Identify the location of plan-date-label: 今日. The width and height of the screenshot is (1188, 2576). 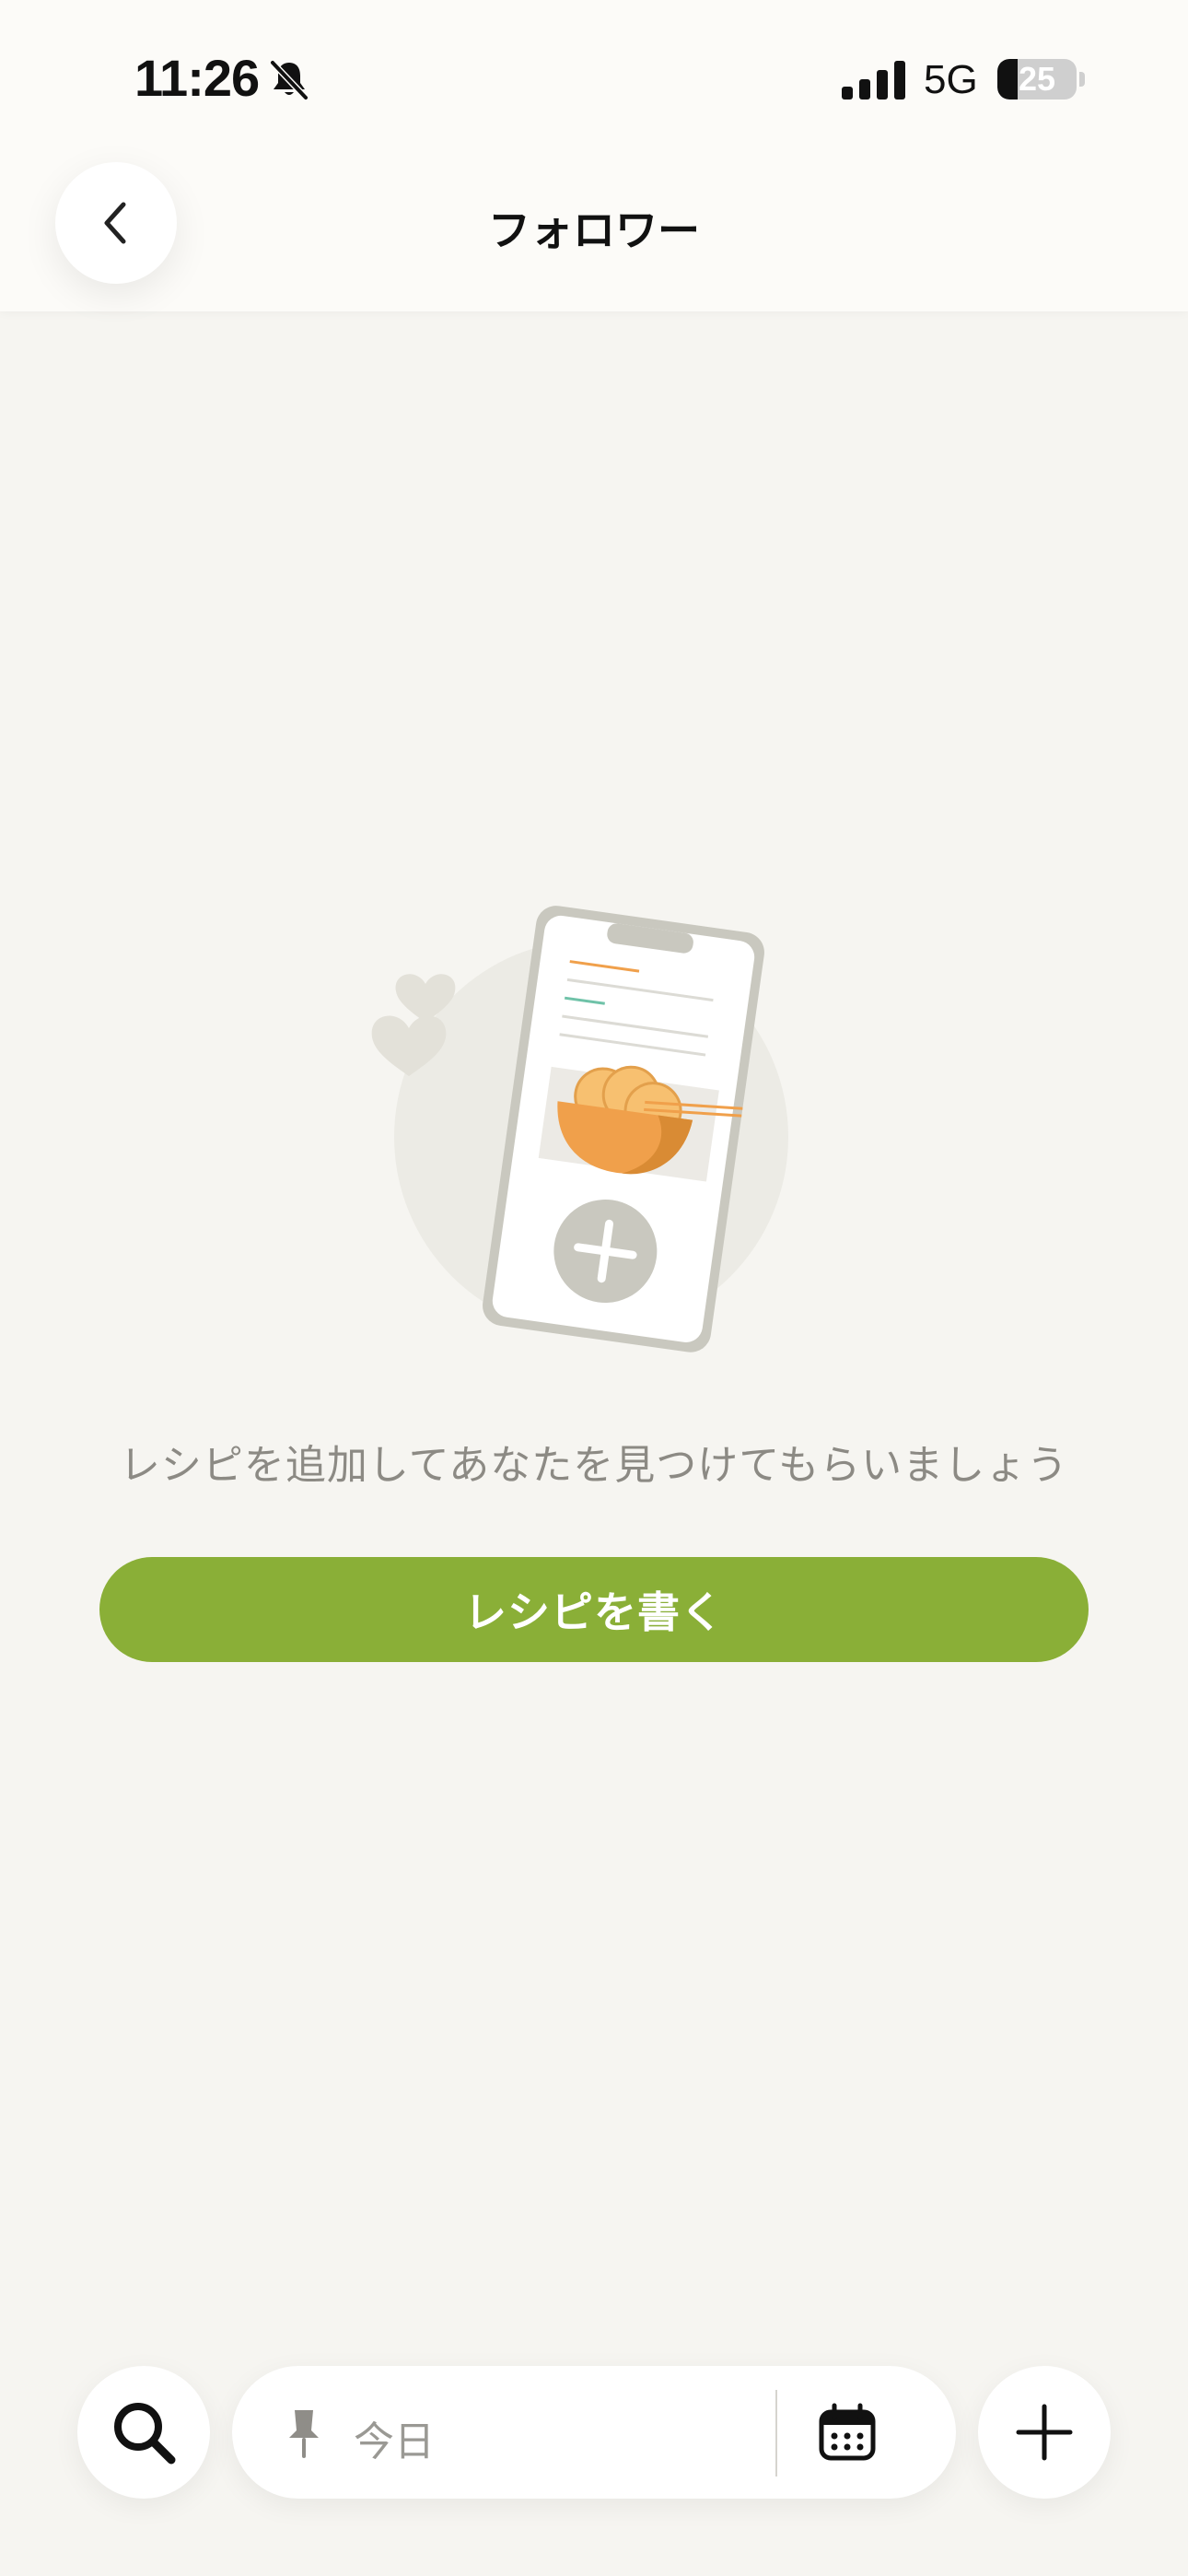
(394, 2441).